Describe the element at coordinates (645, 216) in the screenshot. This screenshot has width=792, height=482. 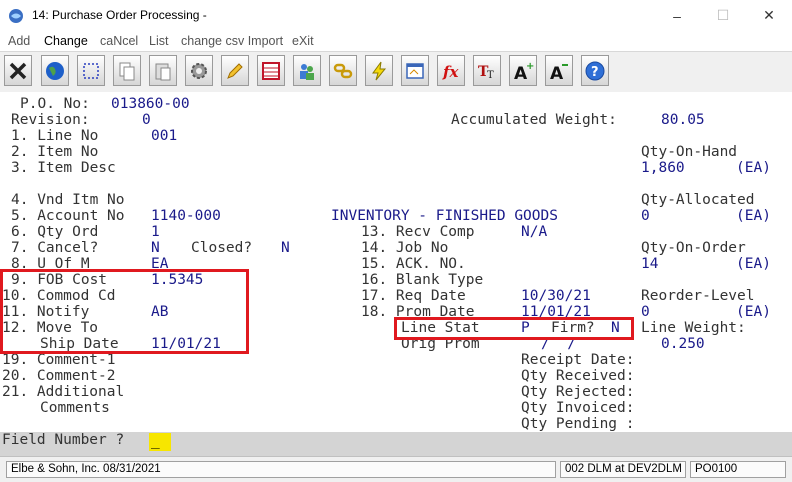
I see `qty-allocated-value: 0` at that location.